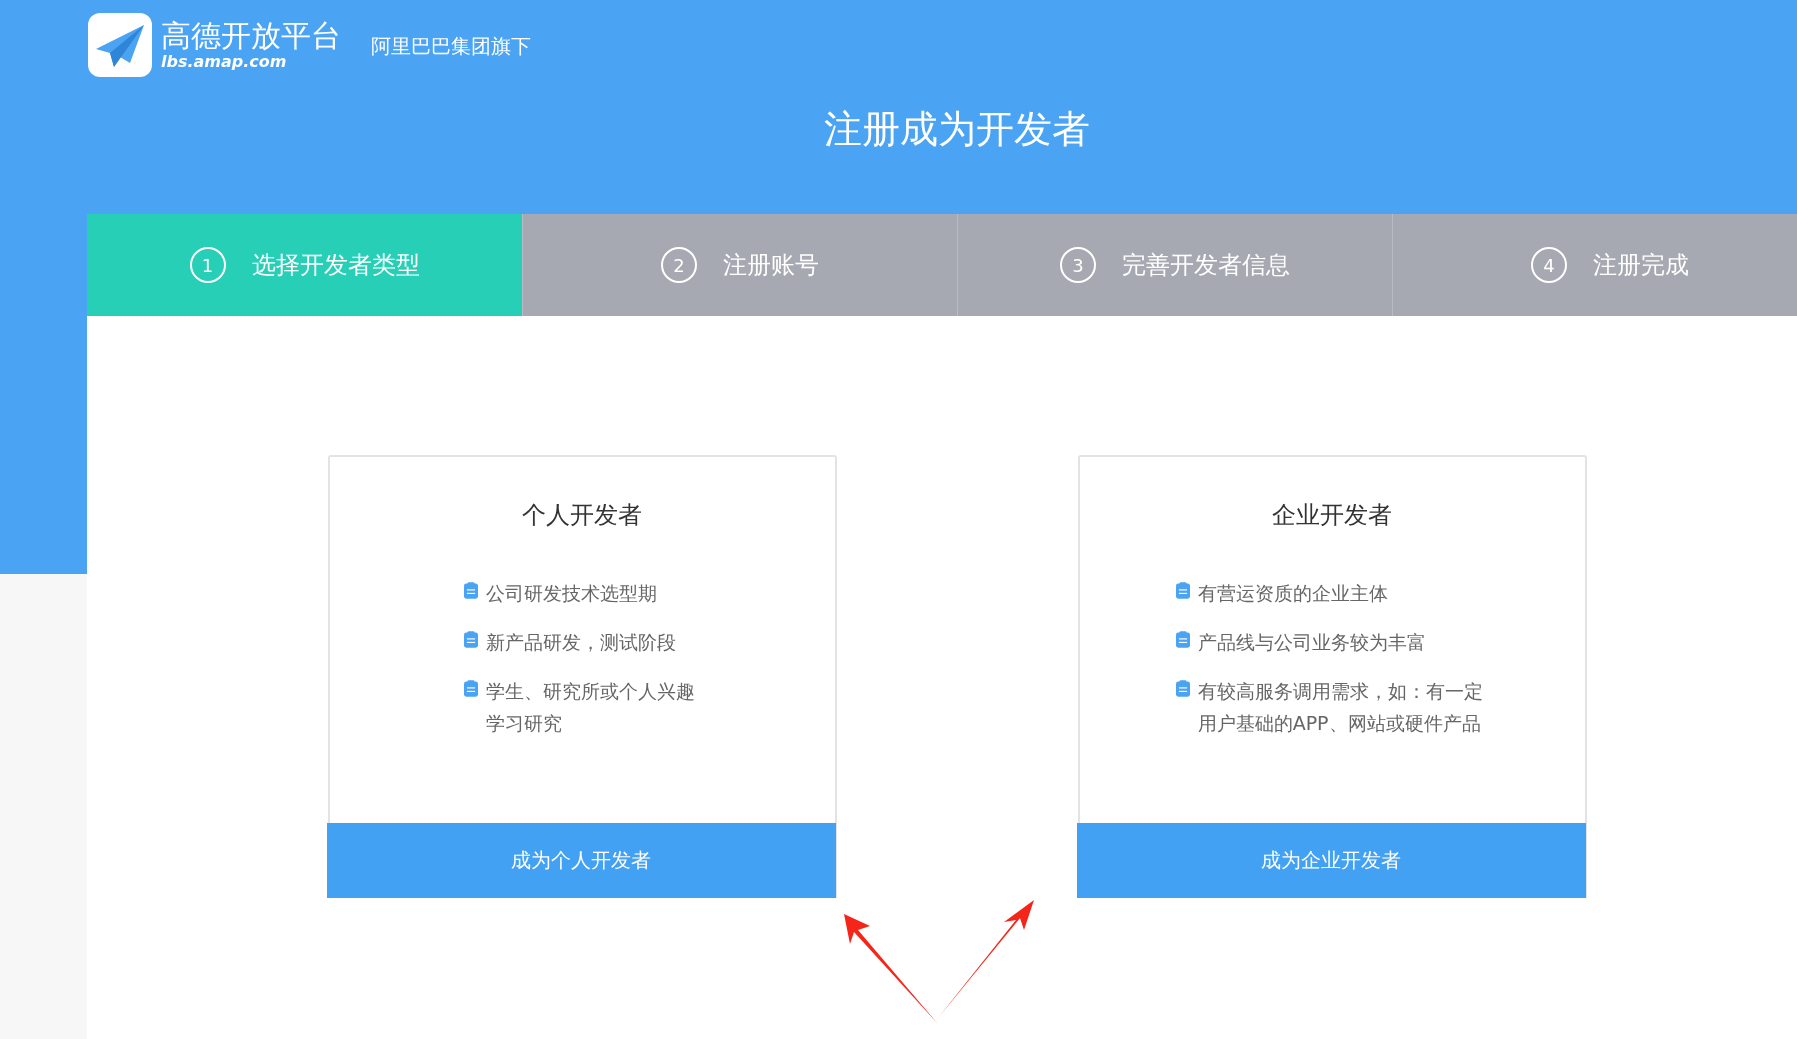  I want to click on become-developer-button: 成为个人开发者, so click(581, 860).